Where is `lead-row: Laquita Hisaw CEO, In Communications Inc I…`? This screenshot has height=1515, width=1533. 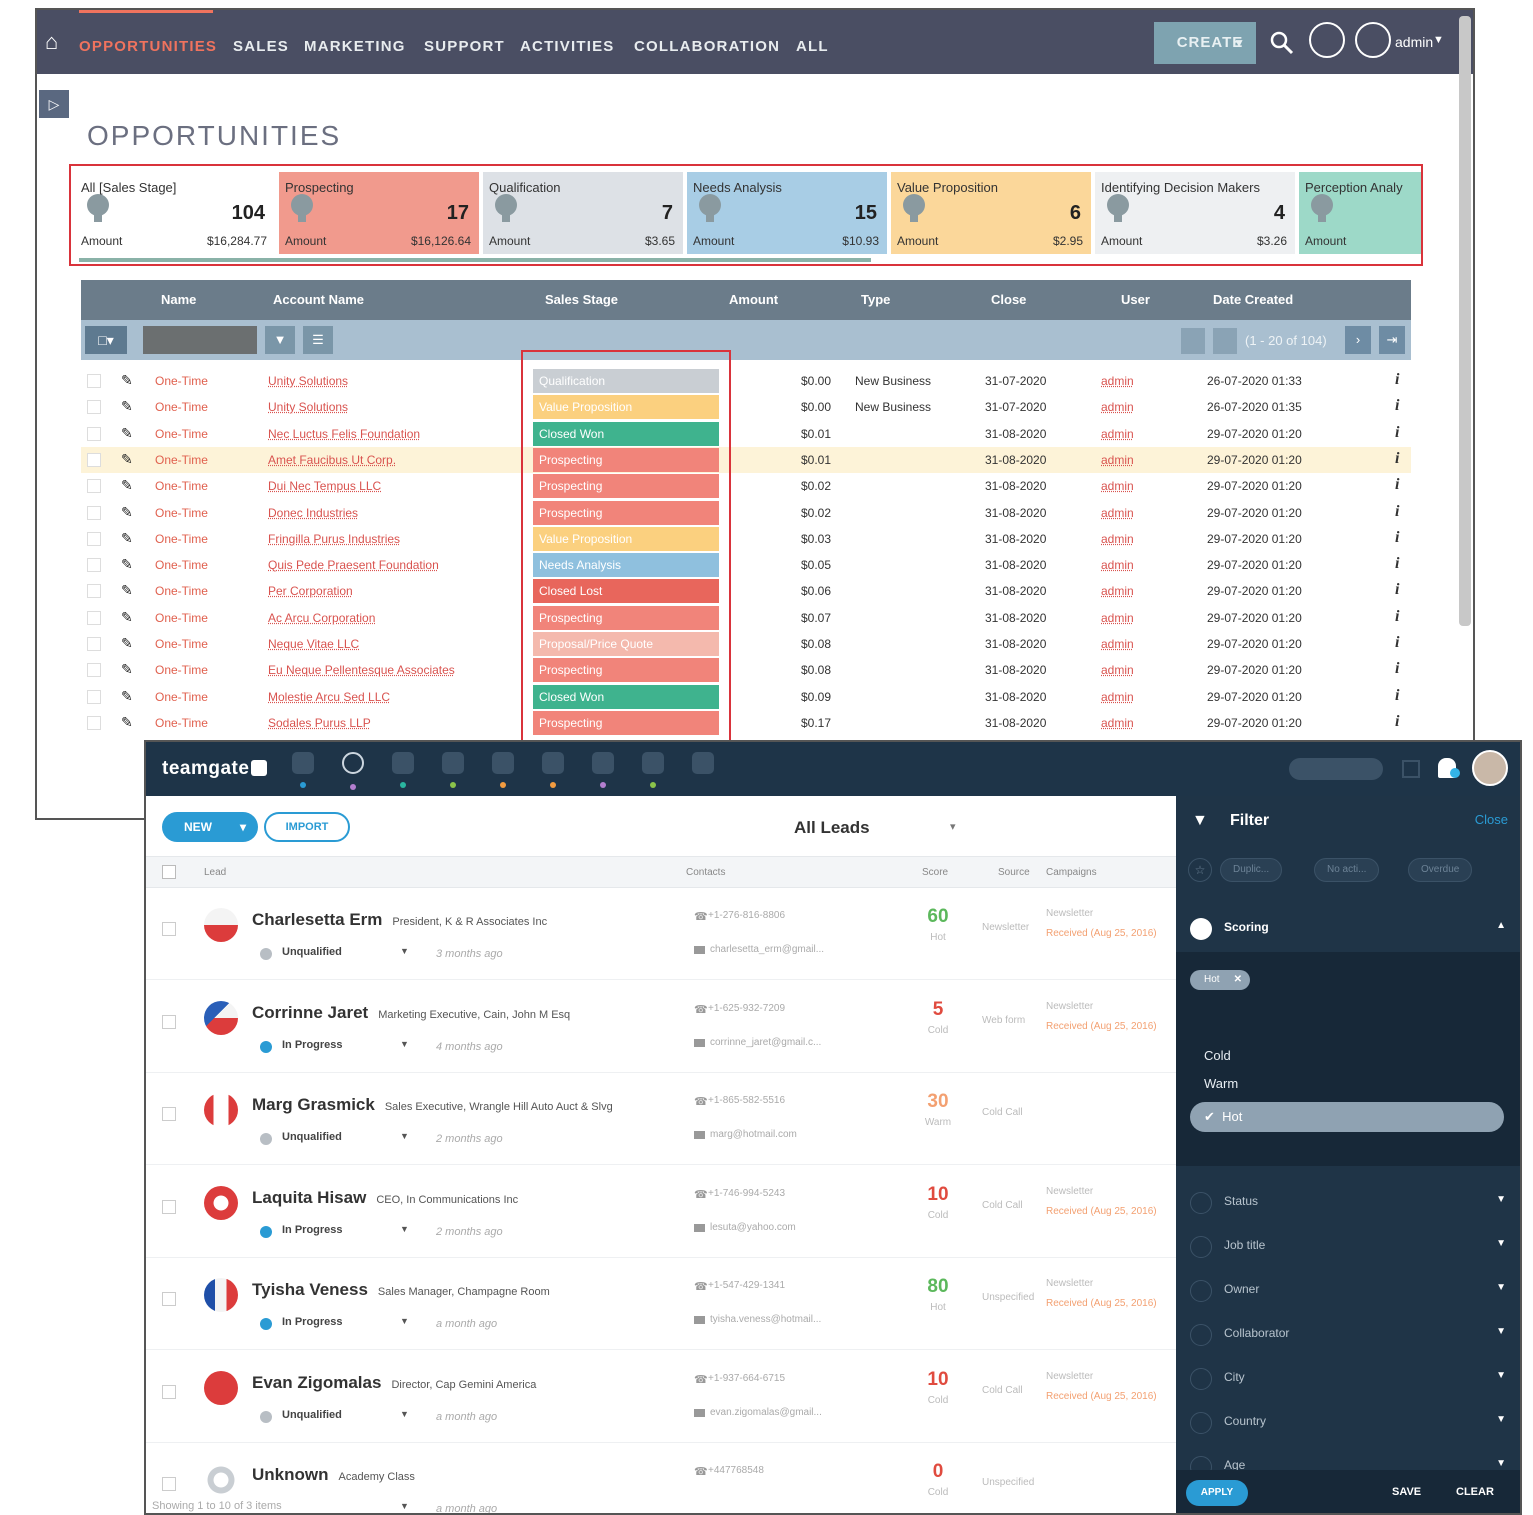 lead-row: Laquita Hisaw CEO, In Communications Inc I… is located at coordinates (661, 1212).